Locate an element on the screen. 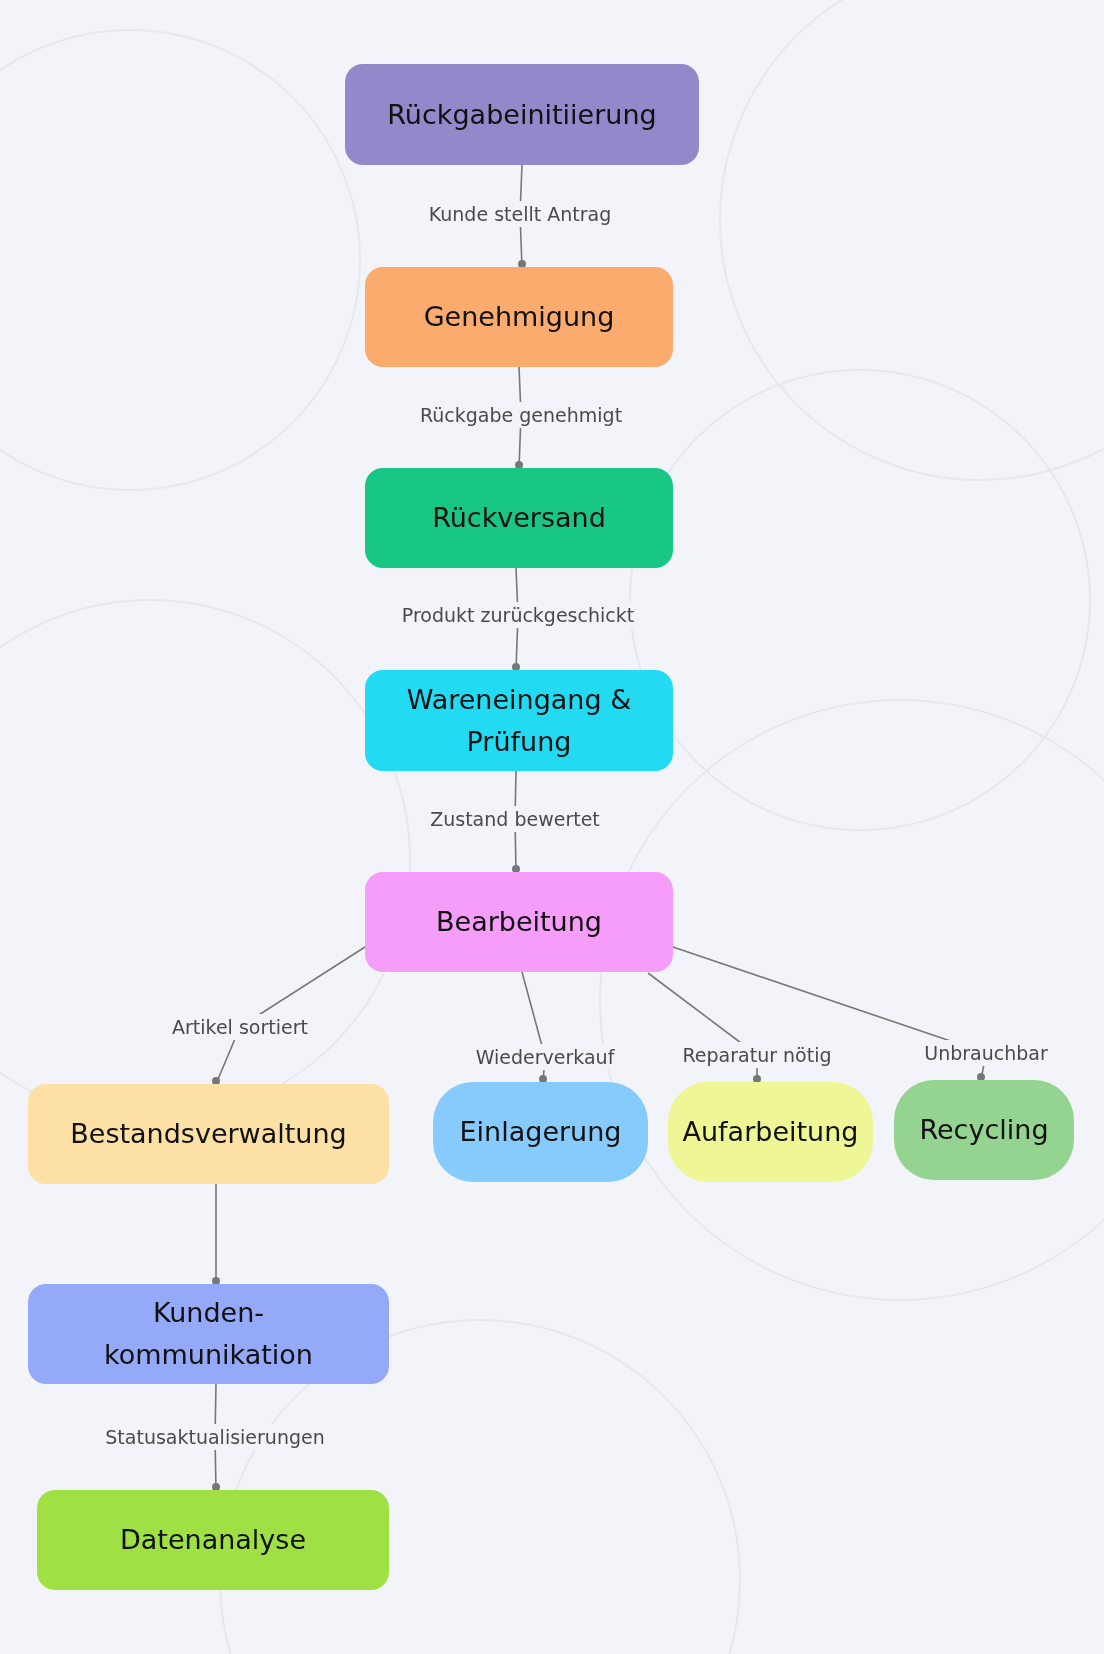 This screenshot has width=1104, height=1654. process-node: Aufarbeitung is located at coordinates (770, 1132).